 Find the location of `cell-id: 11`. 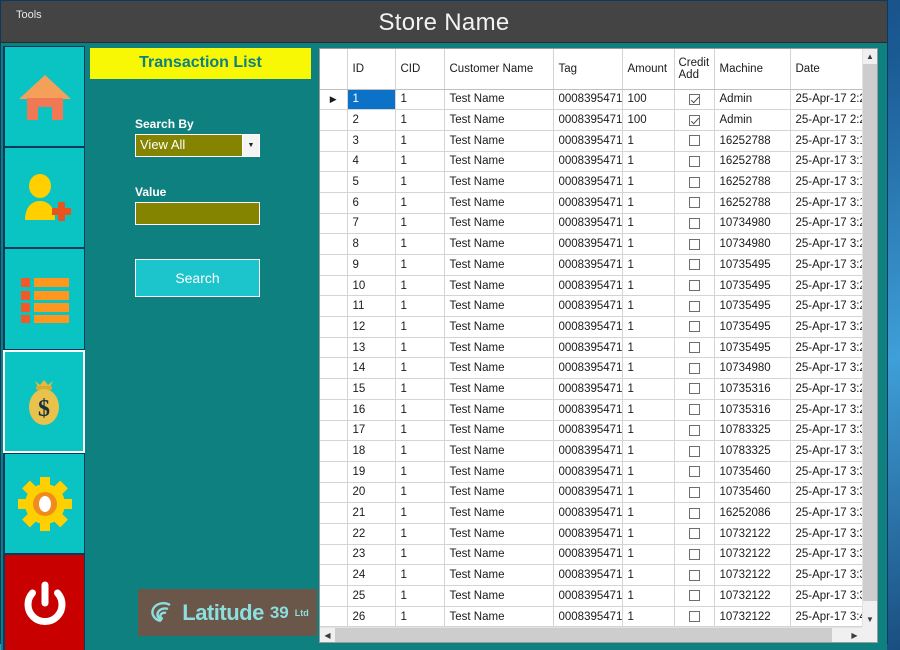

cell-id: 11 is located at coordinates (371, 306).